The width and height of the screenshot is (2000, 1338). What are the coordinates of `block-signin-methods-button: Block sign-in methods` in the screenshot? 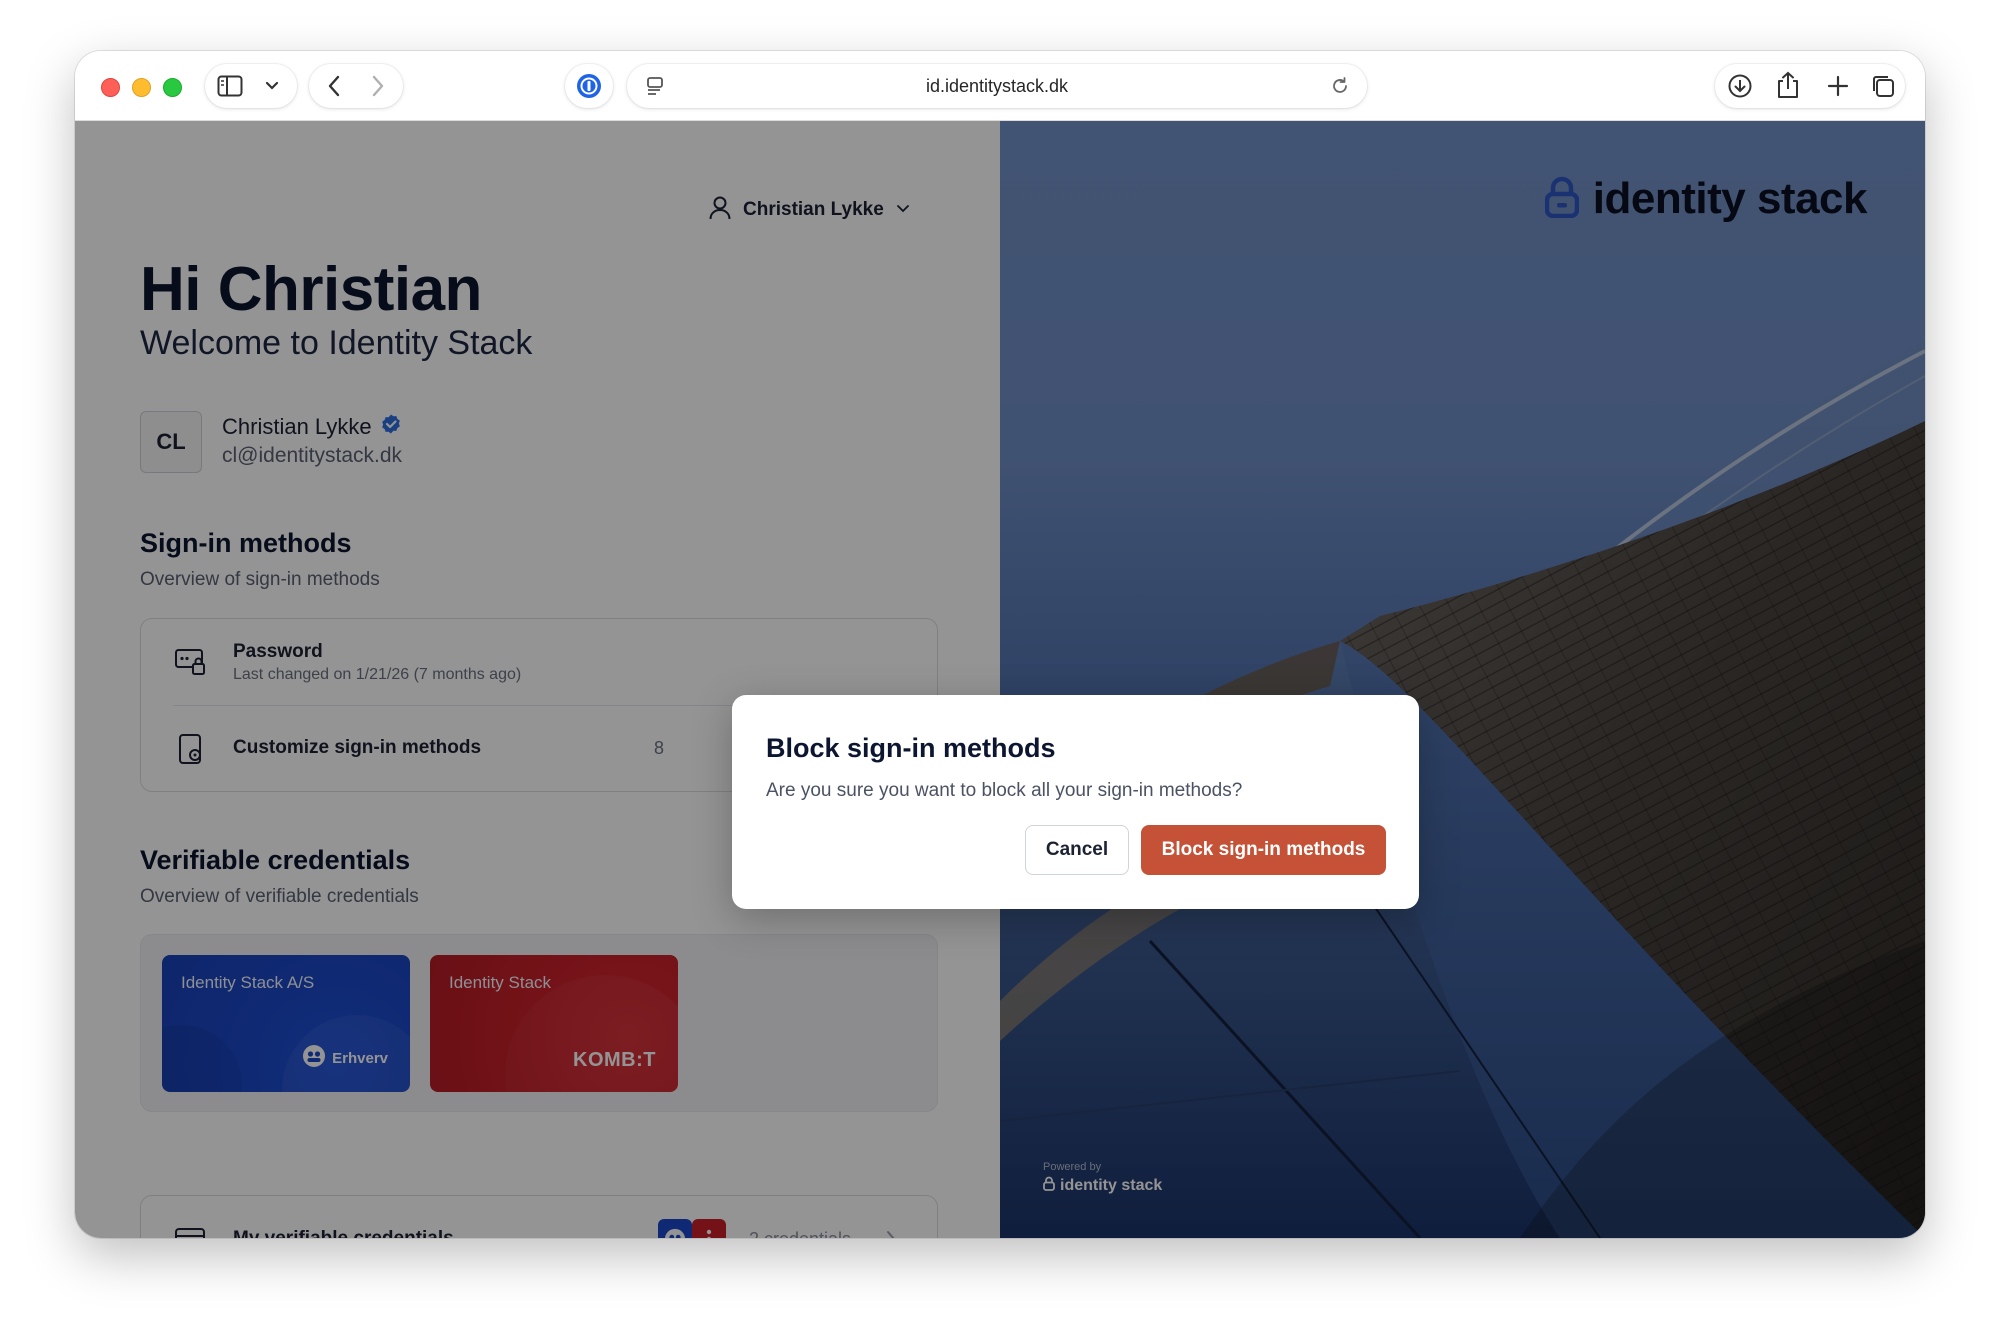 It's located at (1263, 850).